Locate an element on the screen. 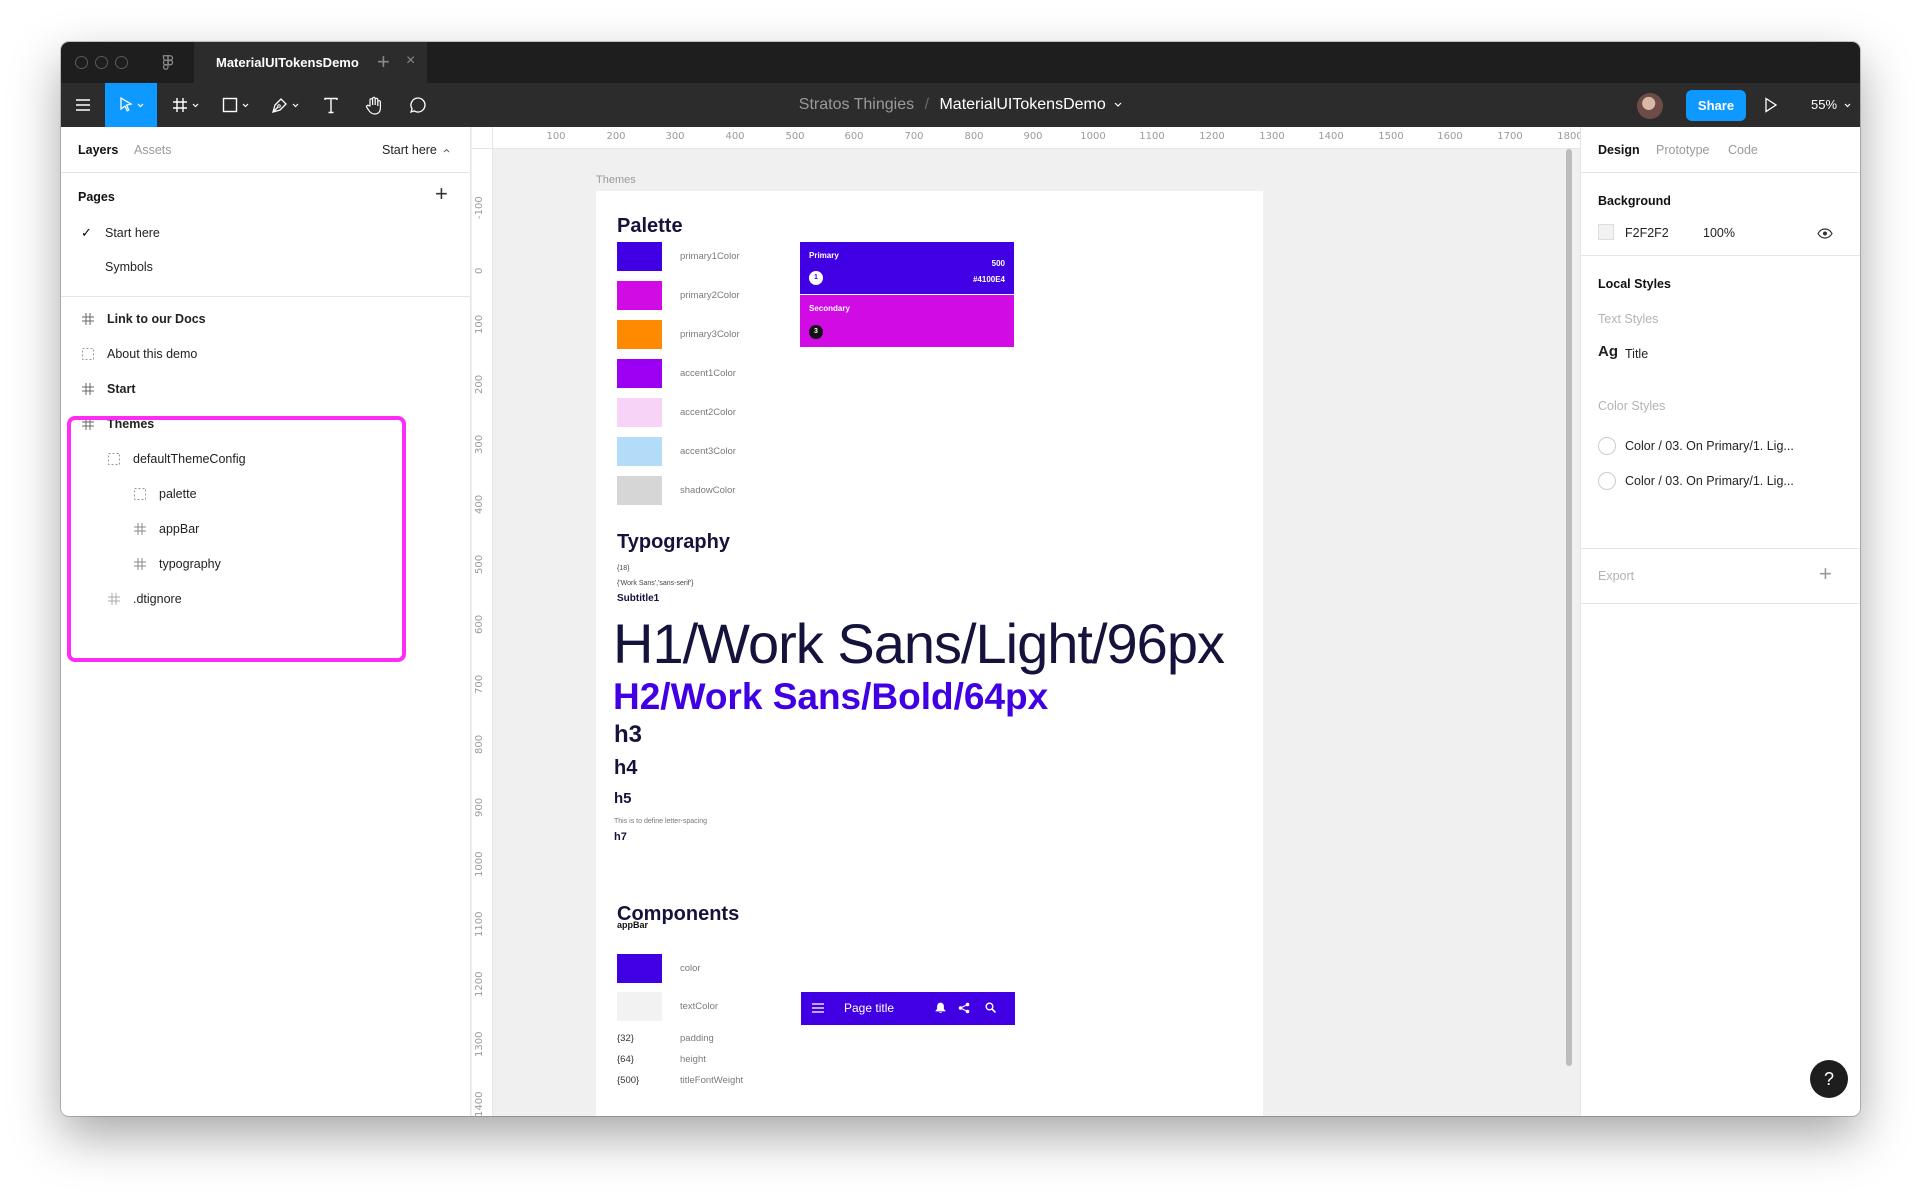 Image resolution: width=1920 pixels, height=1193 pixels. layer-about-this-demo: About this demo is located at coordinates (139, 354).